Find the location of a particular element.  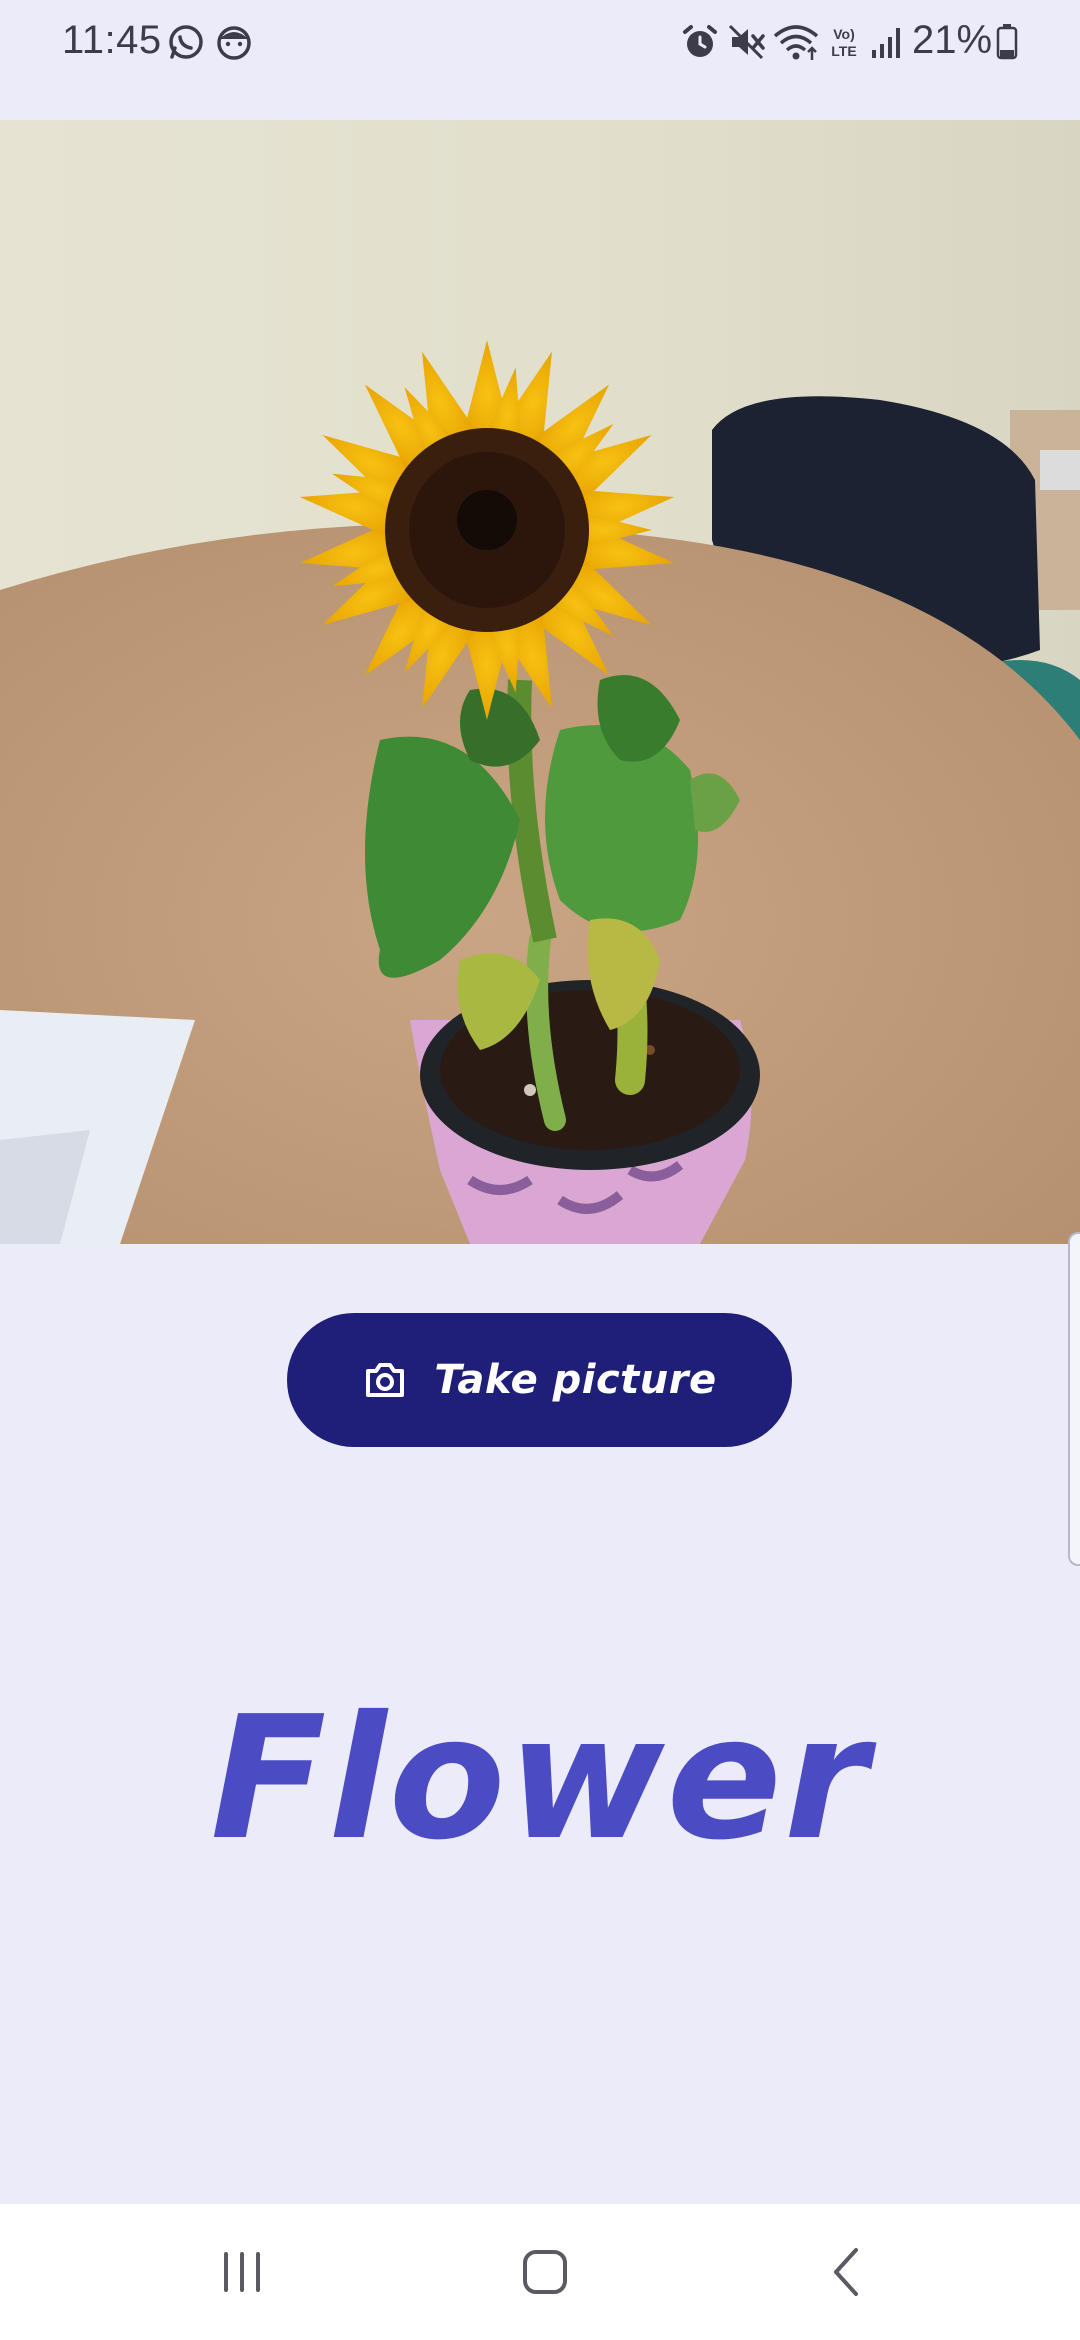

back-button is located at coordinates (848, 2272).